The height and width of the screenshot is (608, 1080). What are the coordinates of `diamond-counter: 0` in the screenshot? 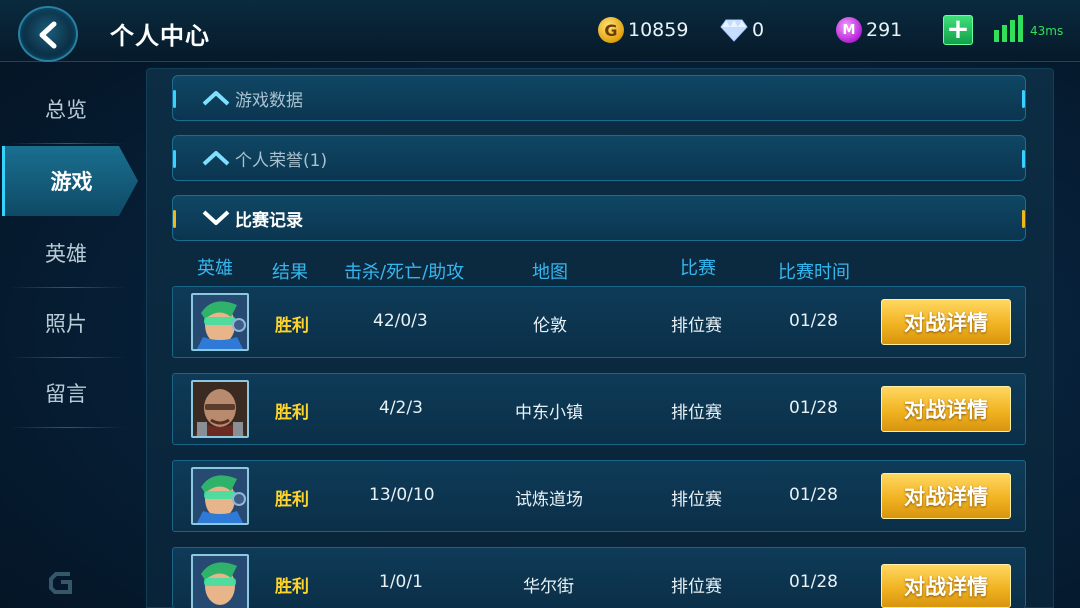 It's located at (742, 30).